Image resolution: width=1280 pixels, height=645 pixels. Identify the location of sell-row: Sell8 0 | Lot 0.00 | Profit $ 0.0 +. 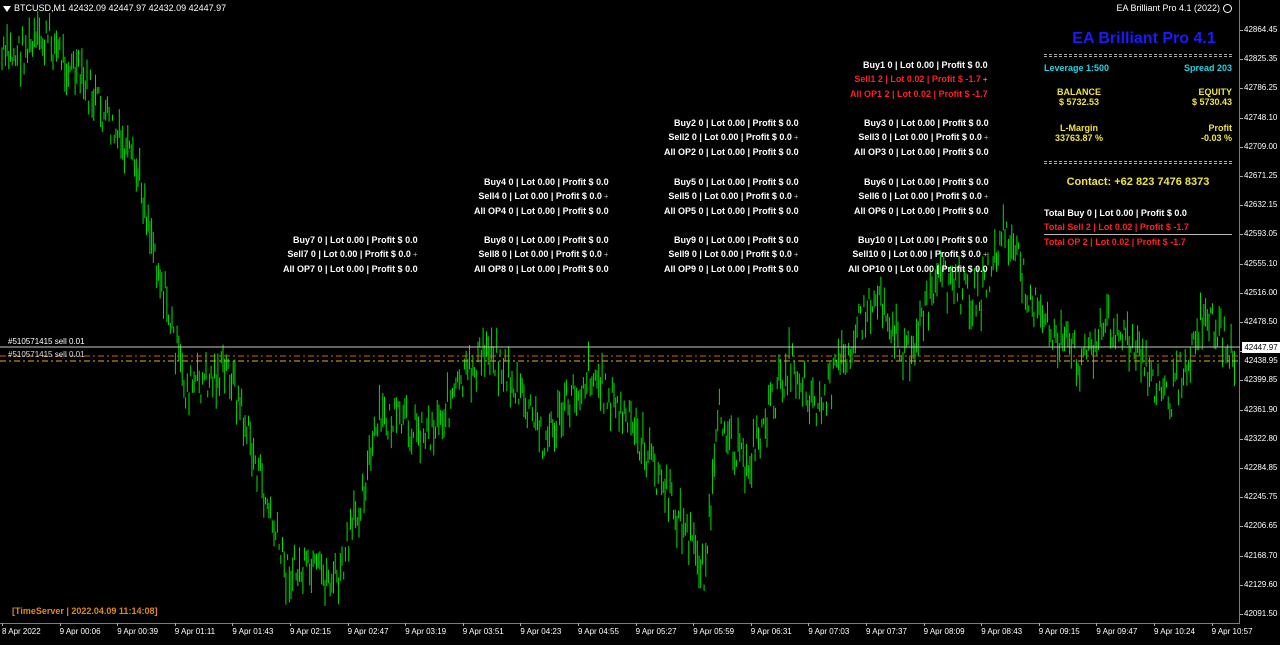
(541, 254).